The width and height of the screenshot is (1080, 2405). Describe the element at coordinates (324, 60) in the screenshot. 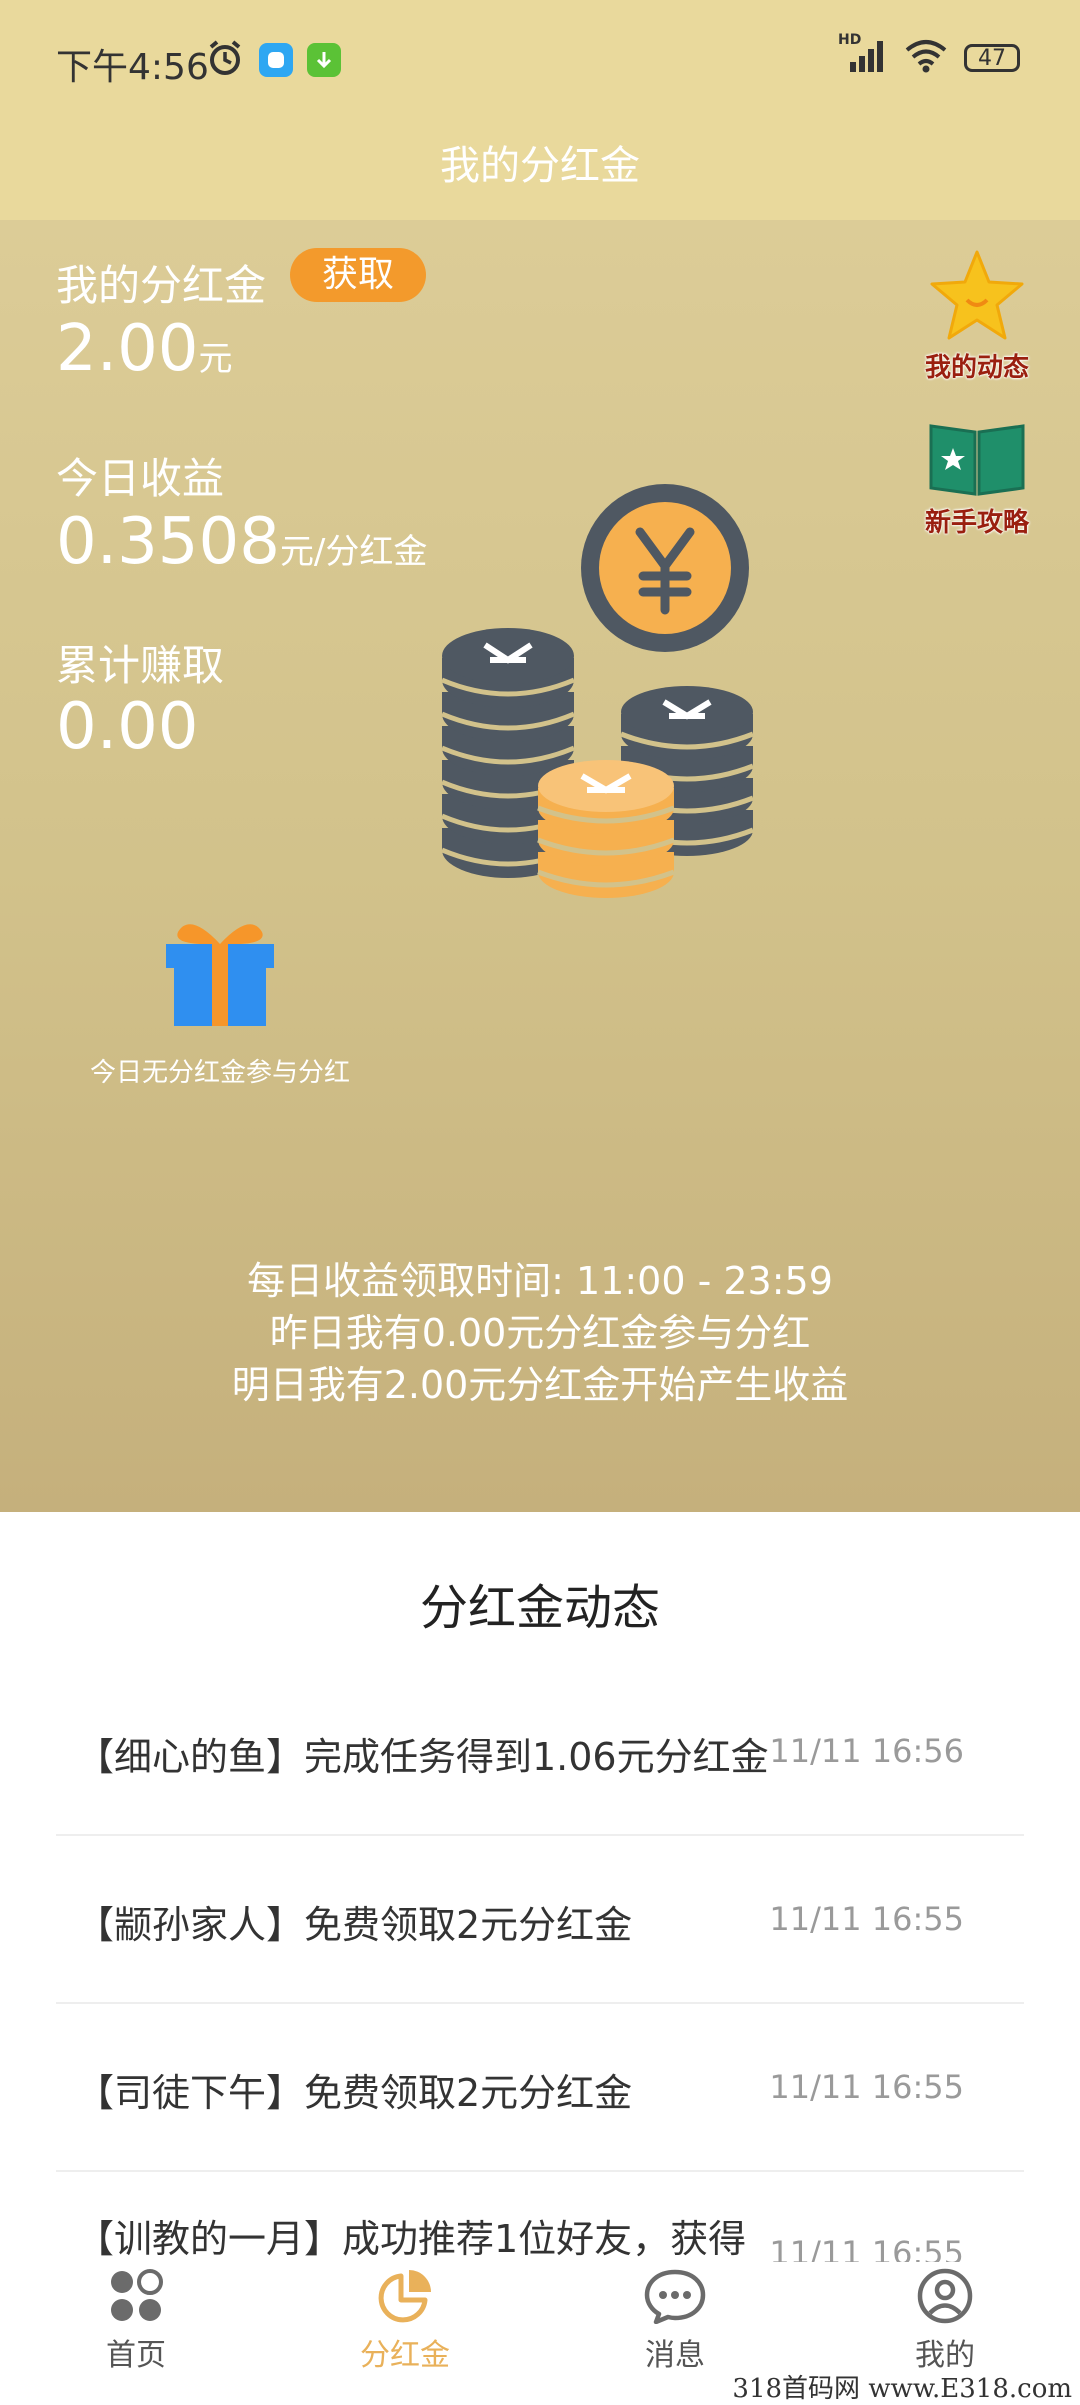

I see `download-icon` at that location.